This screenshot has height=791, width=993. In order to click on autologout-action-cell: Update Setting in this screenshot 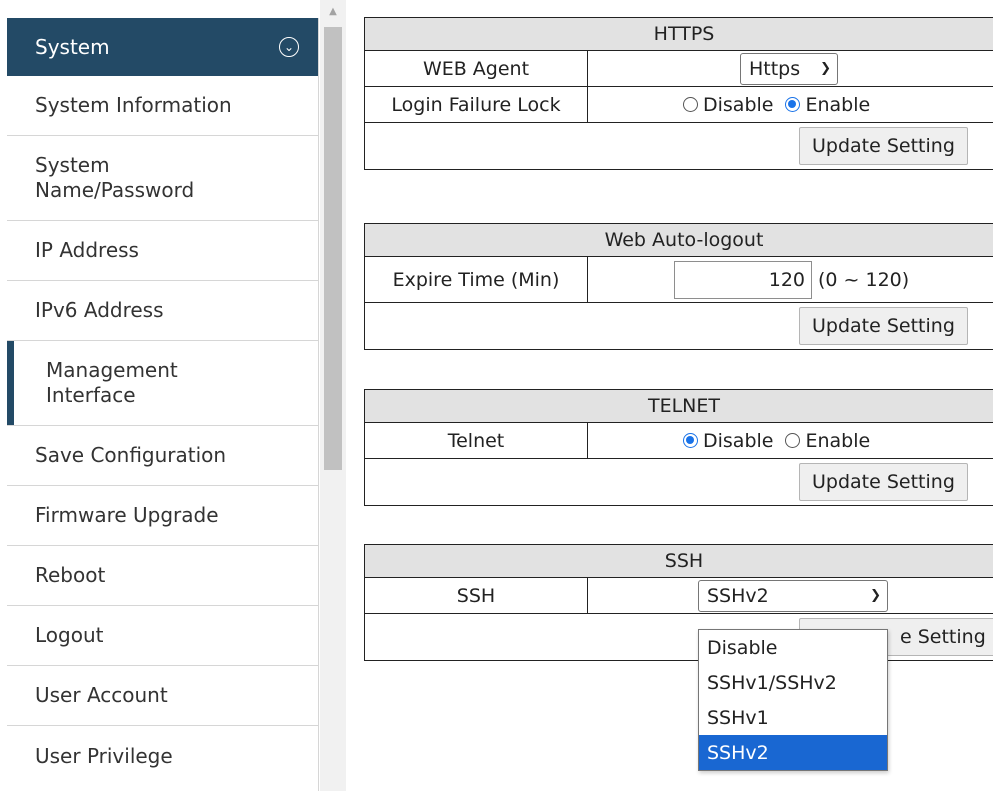, I will do `click(679, 326)`.